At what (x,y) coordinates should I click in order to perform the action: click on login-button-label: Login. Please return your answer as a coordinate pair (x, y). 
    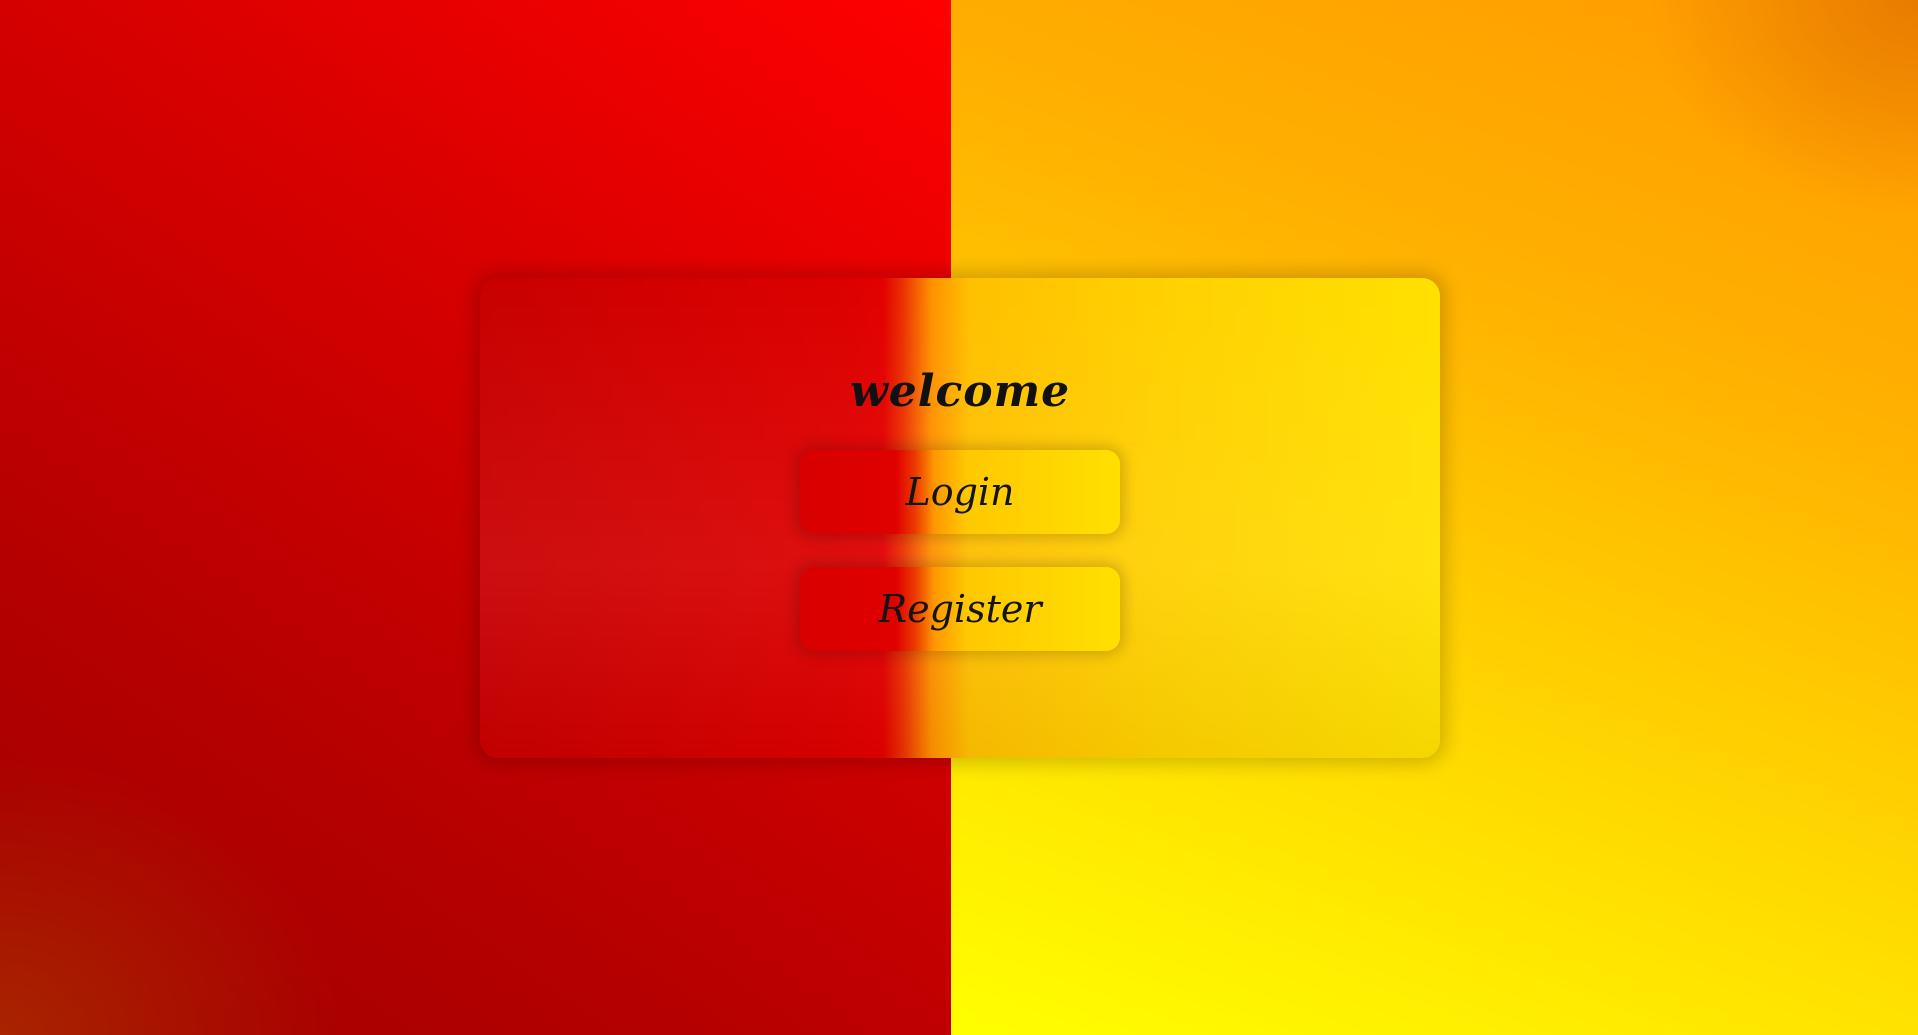
    Looking at the image, I should click on (960, 492).